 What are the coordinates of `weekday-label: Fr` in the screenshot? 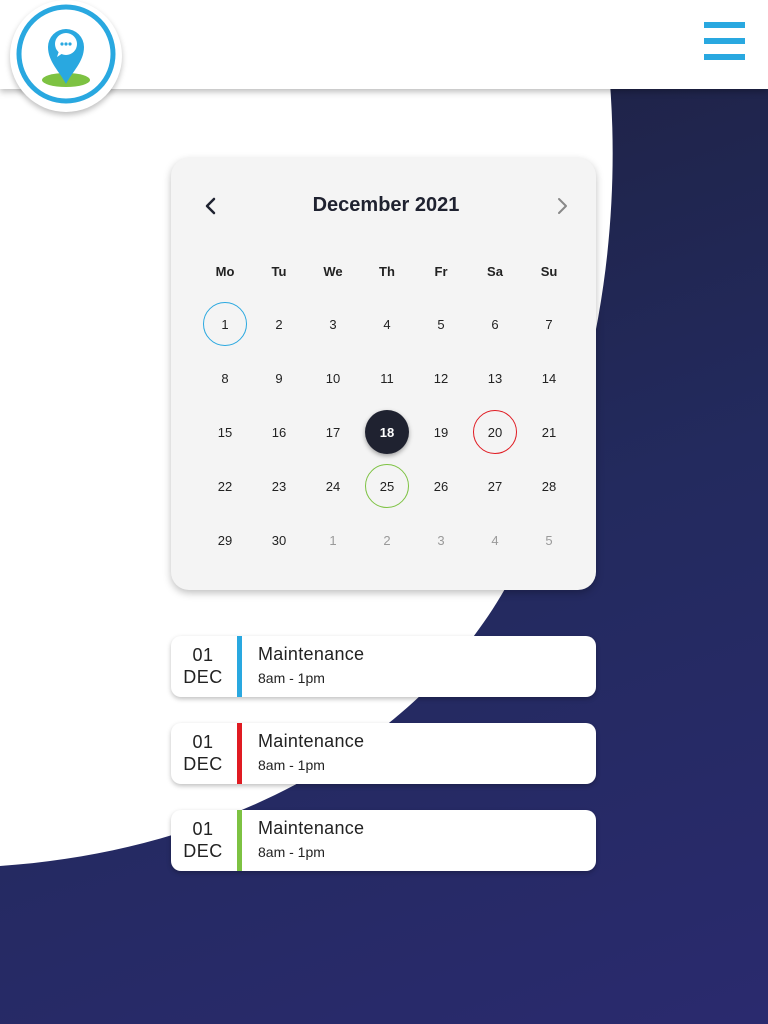 It's located at (441, 271).